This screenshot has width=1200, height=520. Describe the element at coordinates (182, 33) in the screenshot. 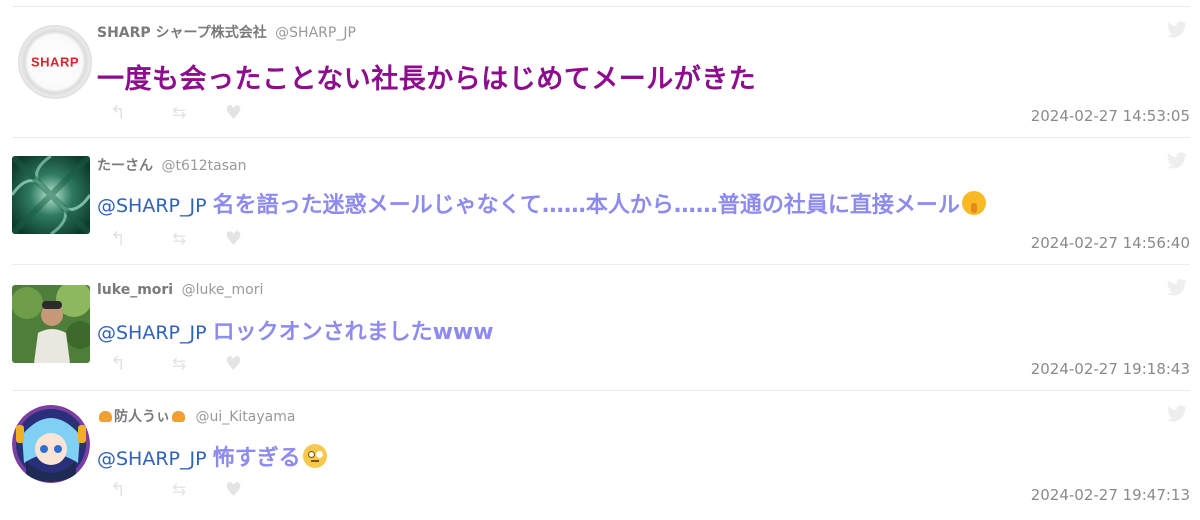

I see `display-name: SHARP シャープ株式会社` at that location.